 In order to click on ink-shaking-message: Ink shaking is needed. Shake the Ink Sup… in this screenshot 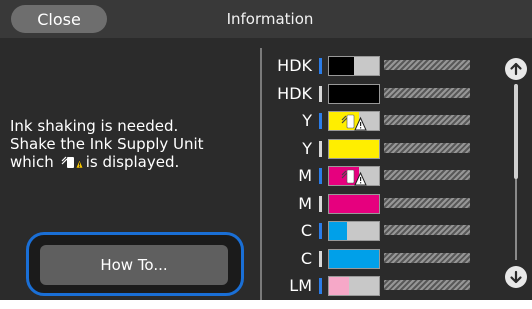, I will do `click(132, 144)`.